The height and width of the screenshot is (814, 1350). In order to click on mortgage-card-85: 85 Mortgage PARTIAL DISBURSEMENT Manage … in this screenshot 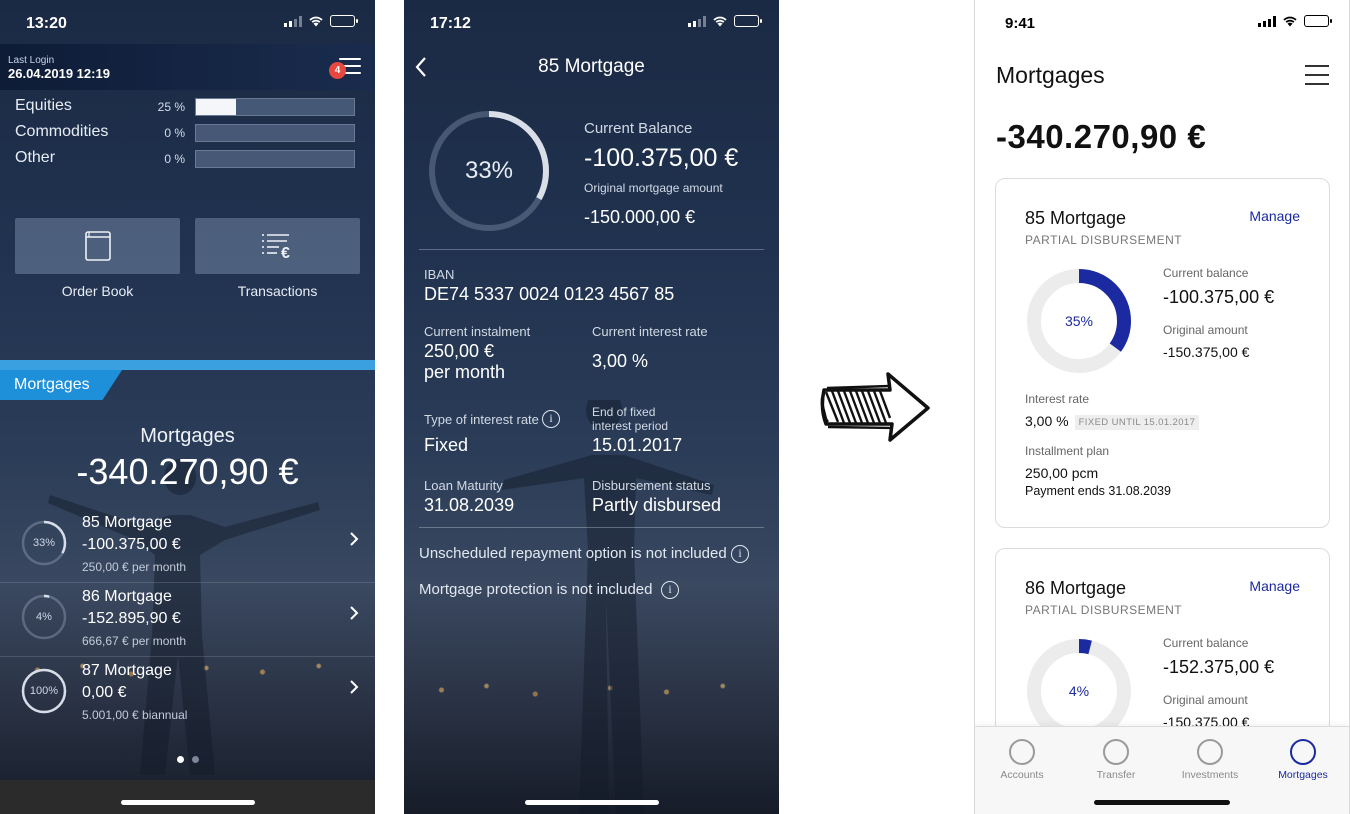, I will do `click(1162, 353)`.